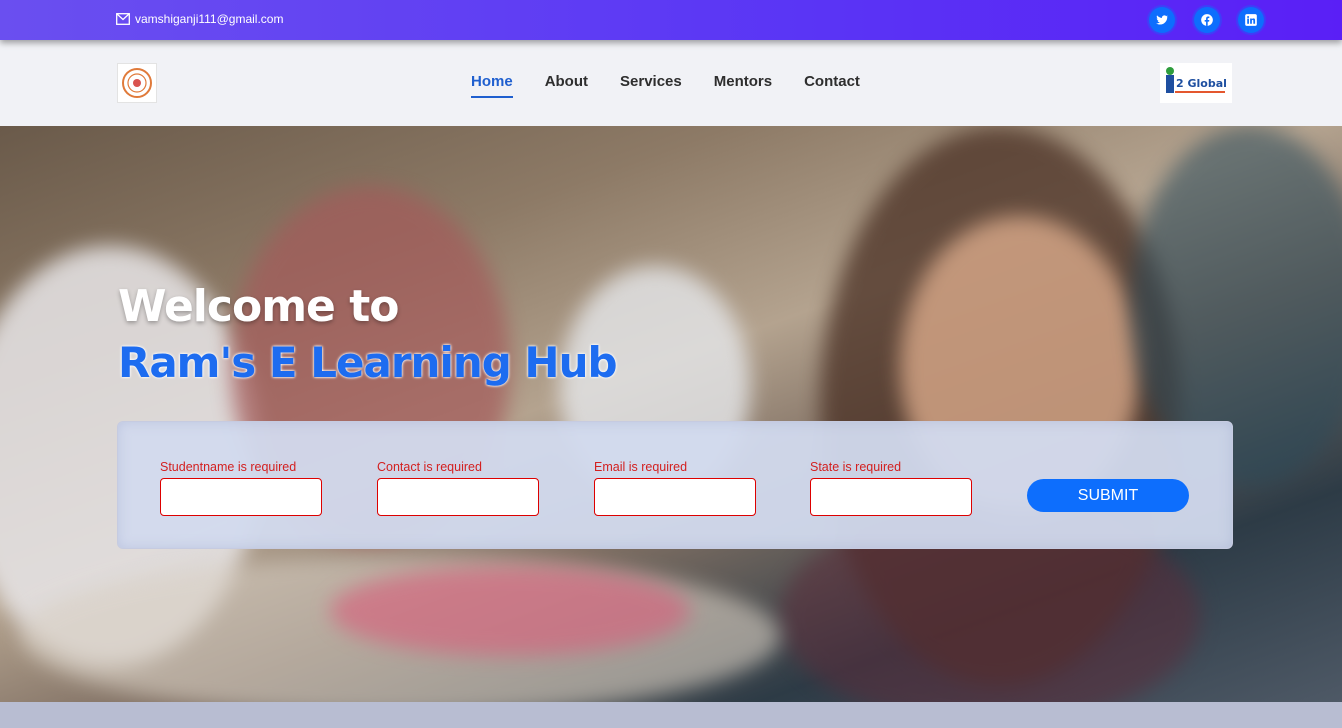 This screenshot has width=1342, height=728. What do you see at coordinates (228, 467) in the screenshot?
I see `studentname-error: Studentname is required` at bounding box center [228, 467].